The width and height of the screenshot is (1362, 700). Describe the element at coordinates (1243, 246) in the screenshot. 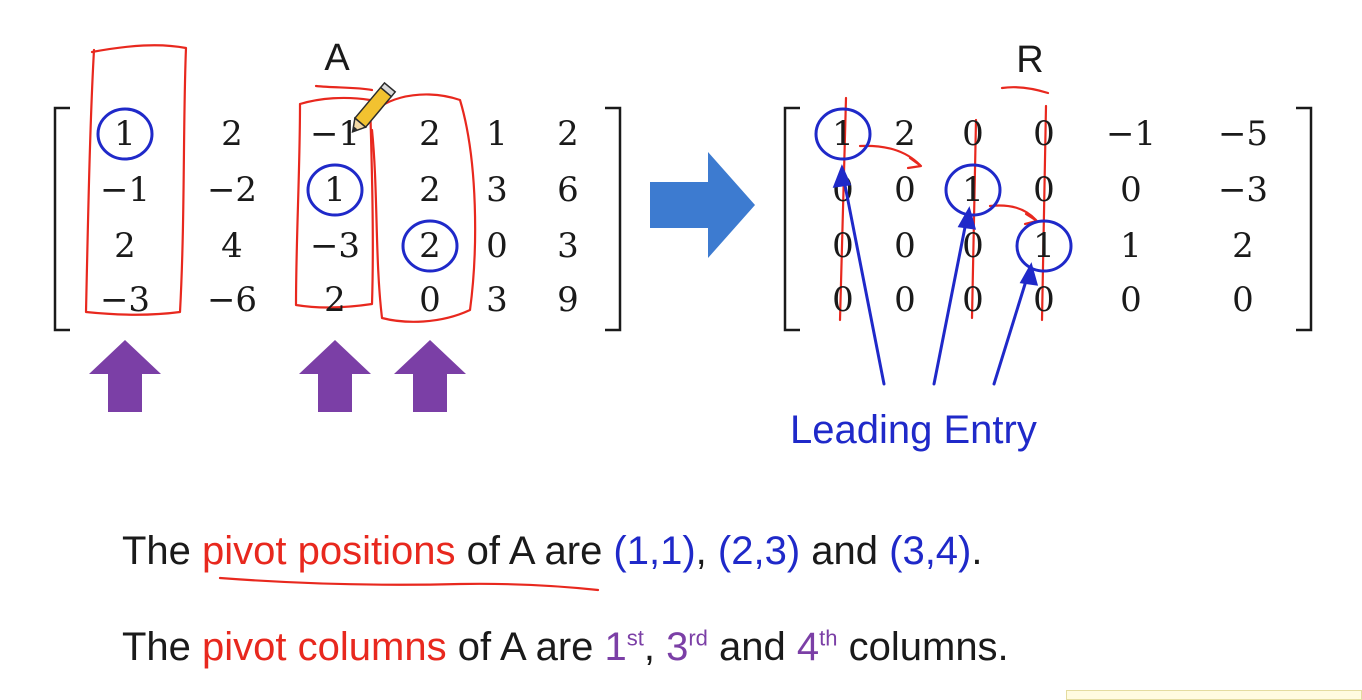

I see `matrix-r-cell-r3c6: 2` at that location.